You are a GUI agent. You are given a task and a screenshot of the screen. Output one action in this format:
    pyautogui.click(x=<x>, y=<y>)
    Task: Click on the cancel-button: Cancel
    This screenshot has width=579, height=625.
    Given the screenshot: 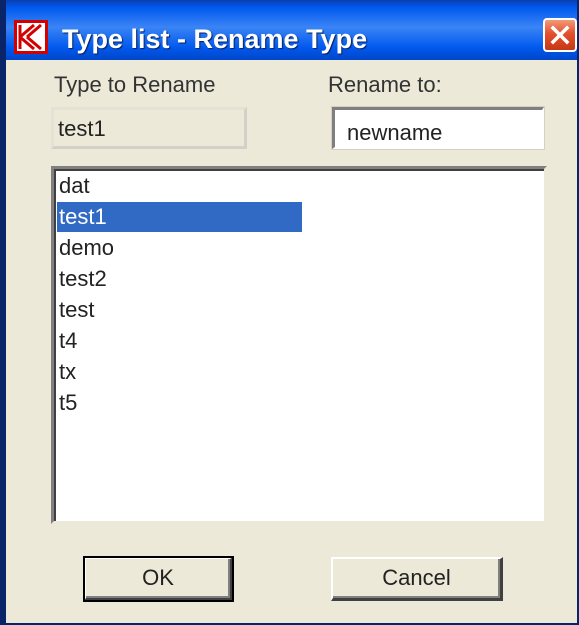 What is the action you would take?
    pyautogui.click(x=417, y=579)
    